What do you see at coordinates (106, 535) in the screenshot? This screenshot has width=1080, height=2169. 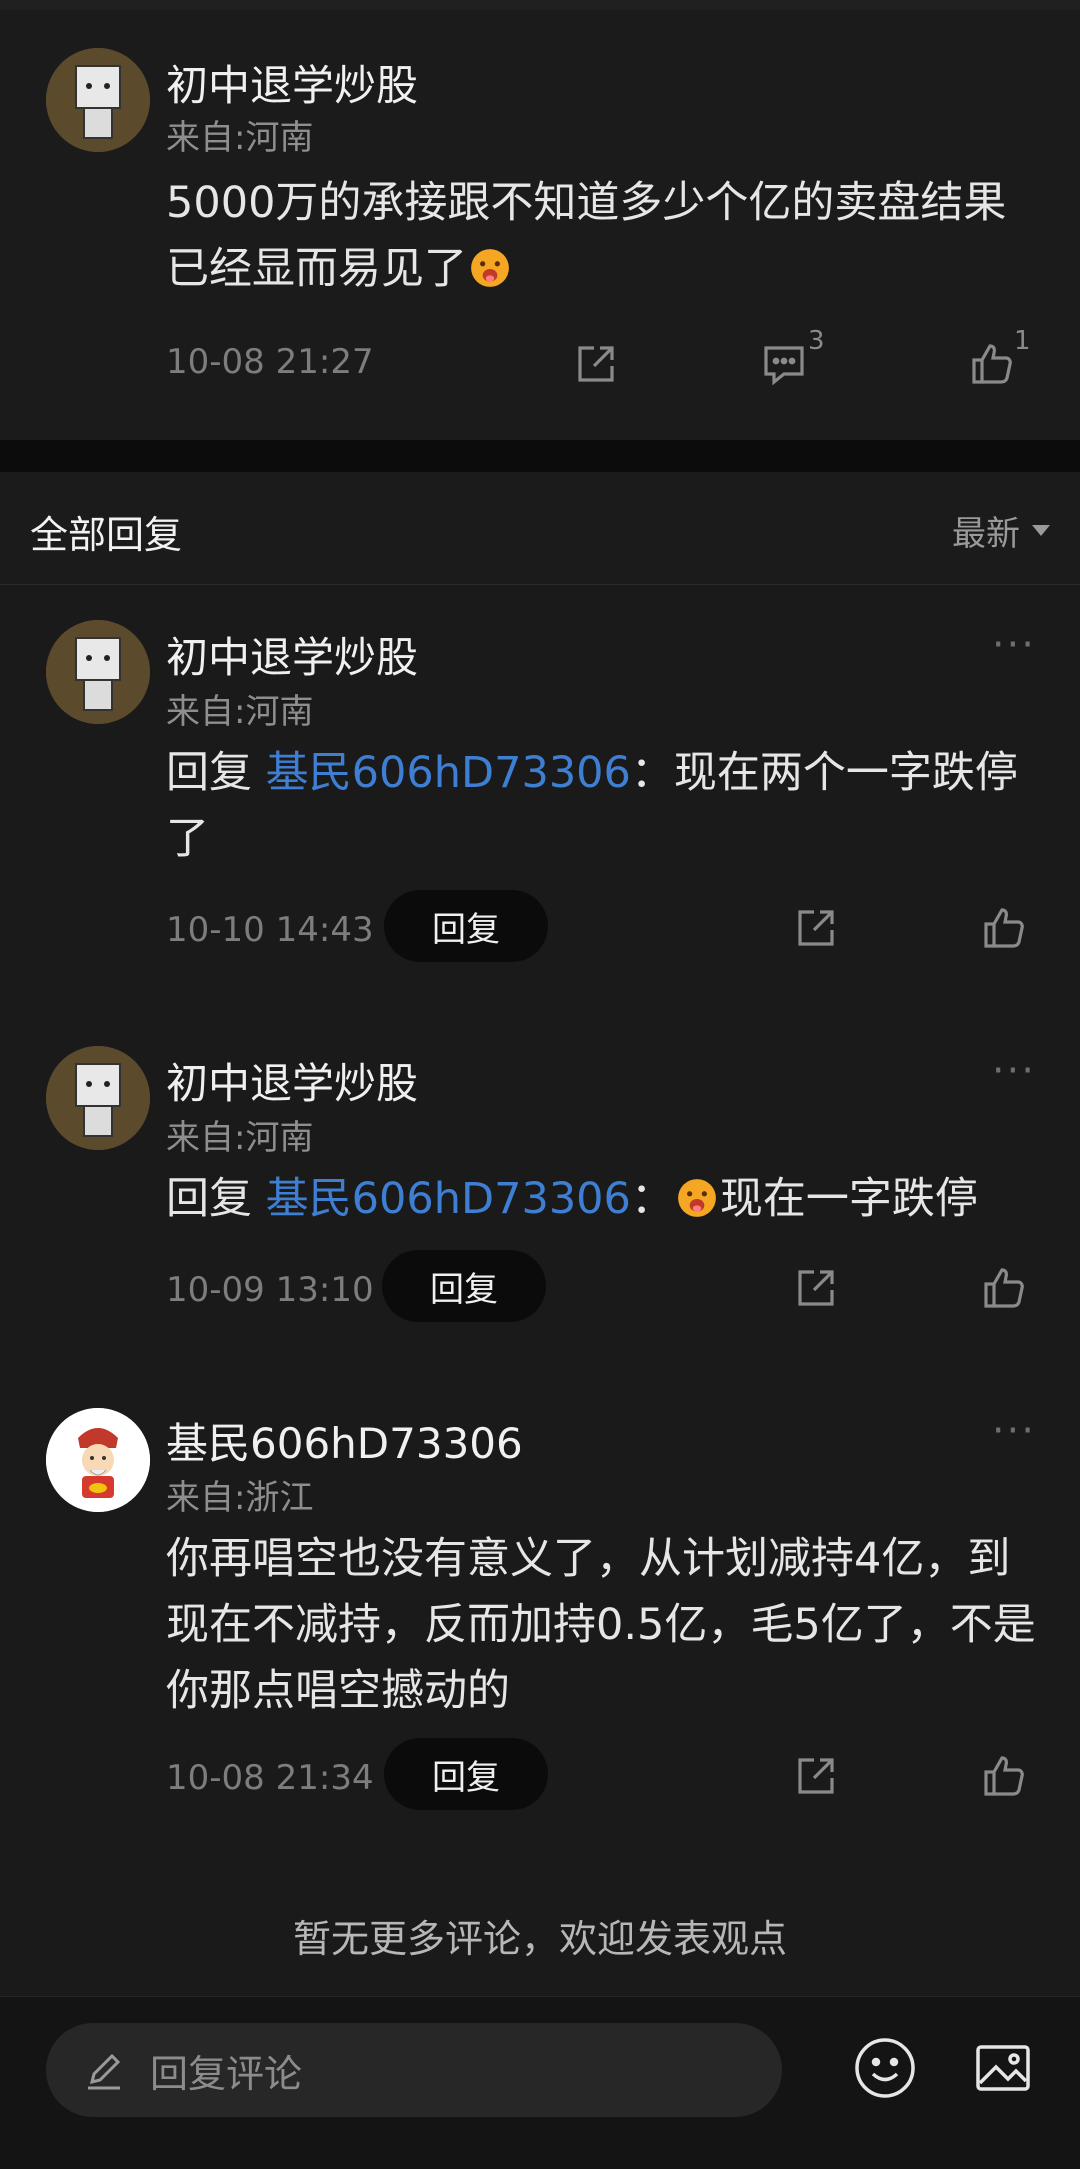 I see `all-replies-title: 全部回复` at bounding box center [106, 535].